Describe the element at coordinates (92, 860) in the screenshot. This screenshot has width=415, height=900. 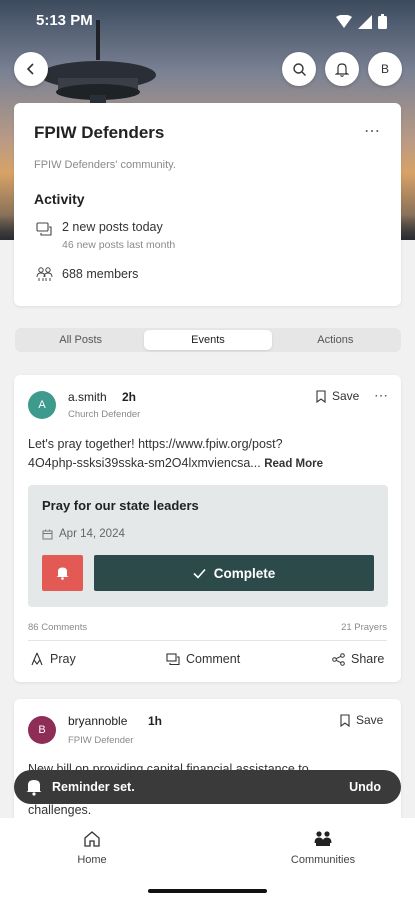
I see `nav-home-label: Home` at that location.